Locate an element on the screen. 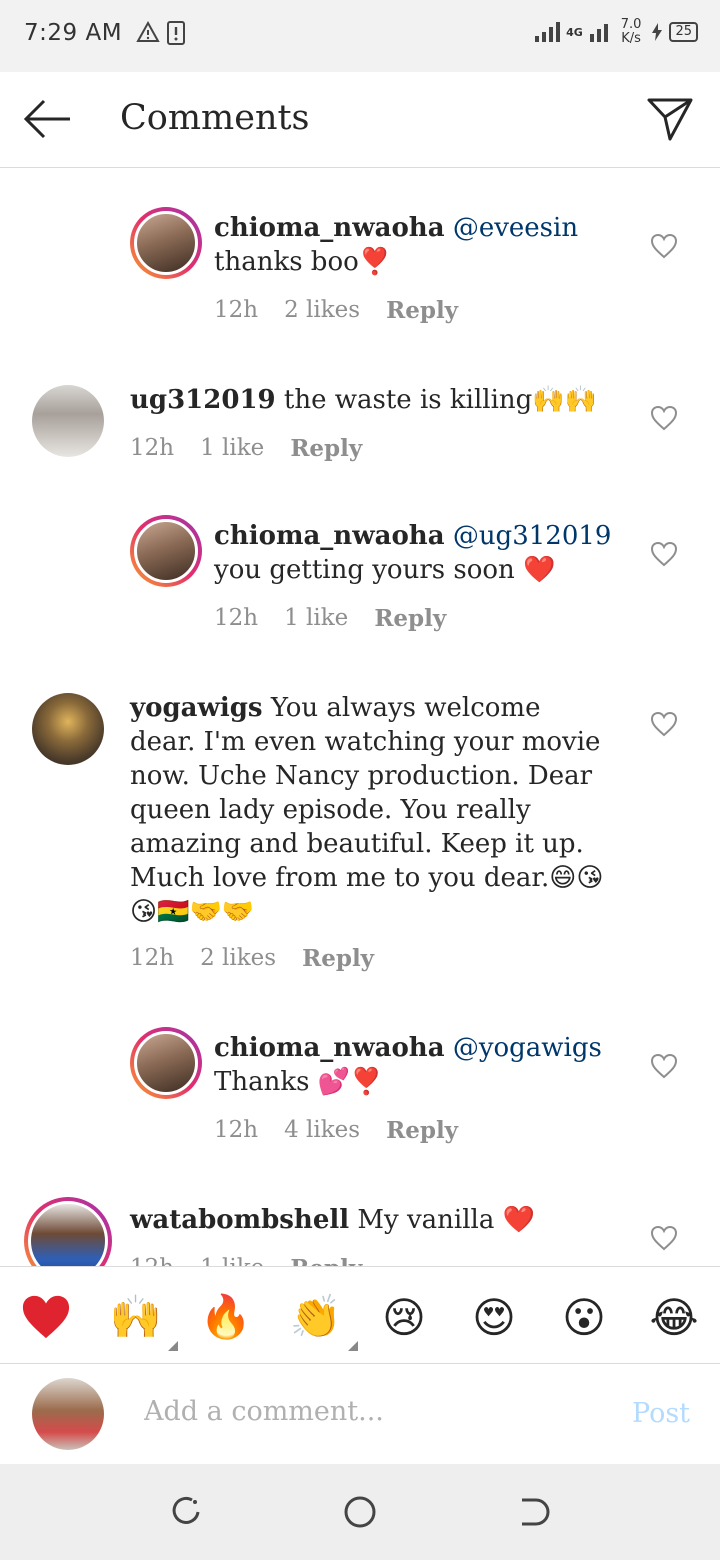 Image resolution: width=720 pixels, height=1560 pixels. emoji-crying-button: 😢 is located at coordinates (404, 1317).